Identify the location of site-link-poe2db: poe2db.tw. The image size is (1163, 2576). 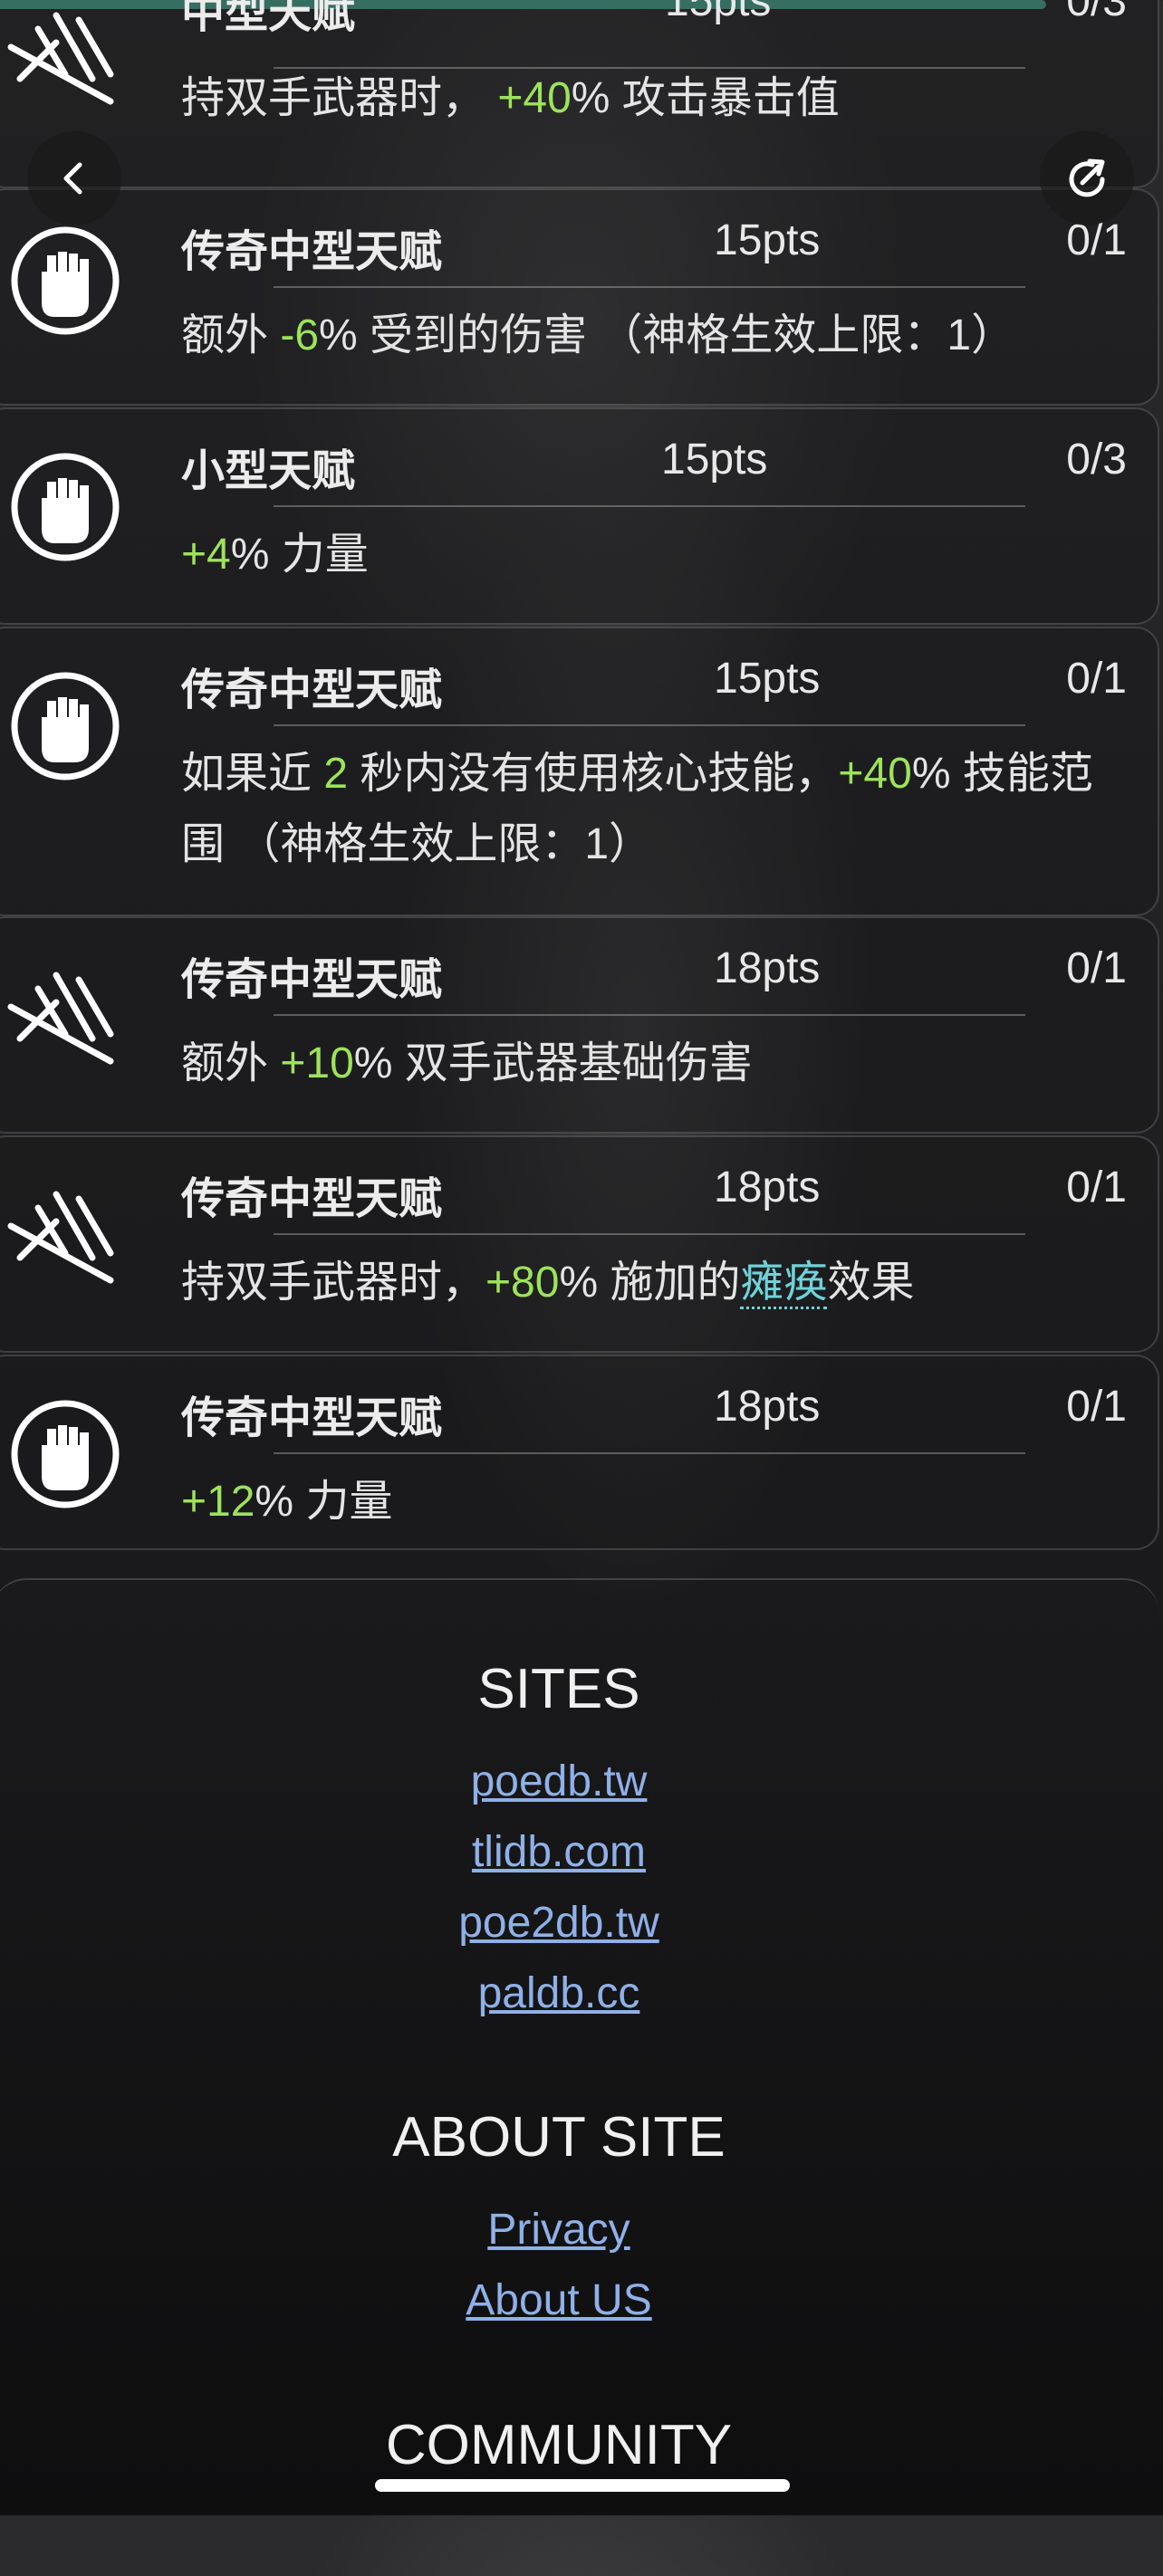
(563, 1923).